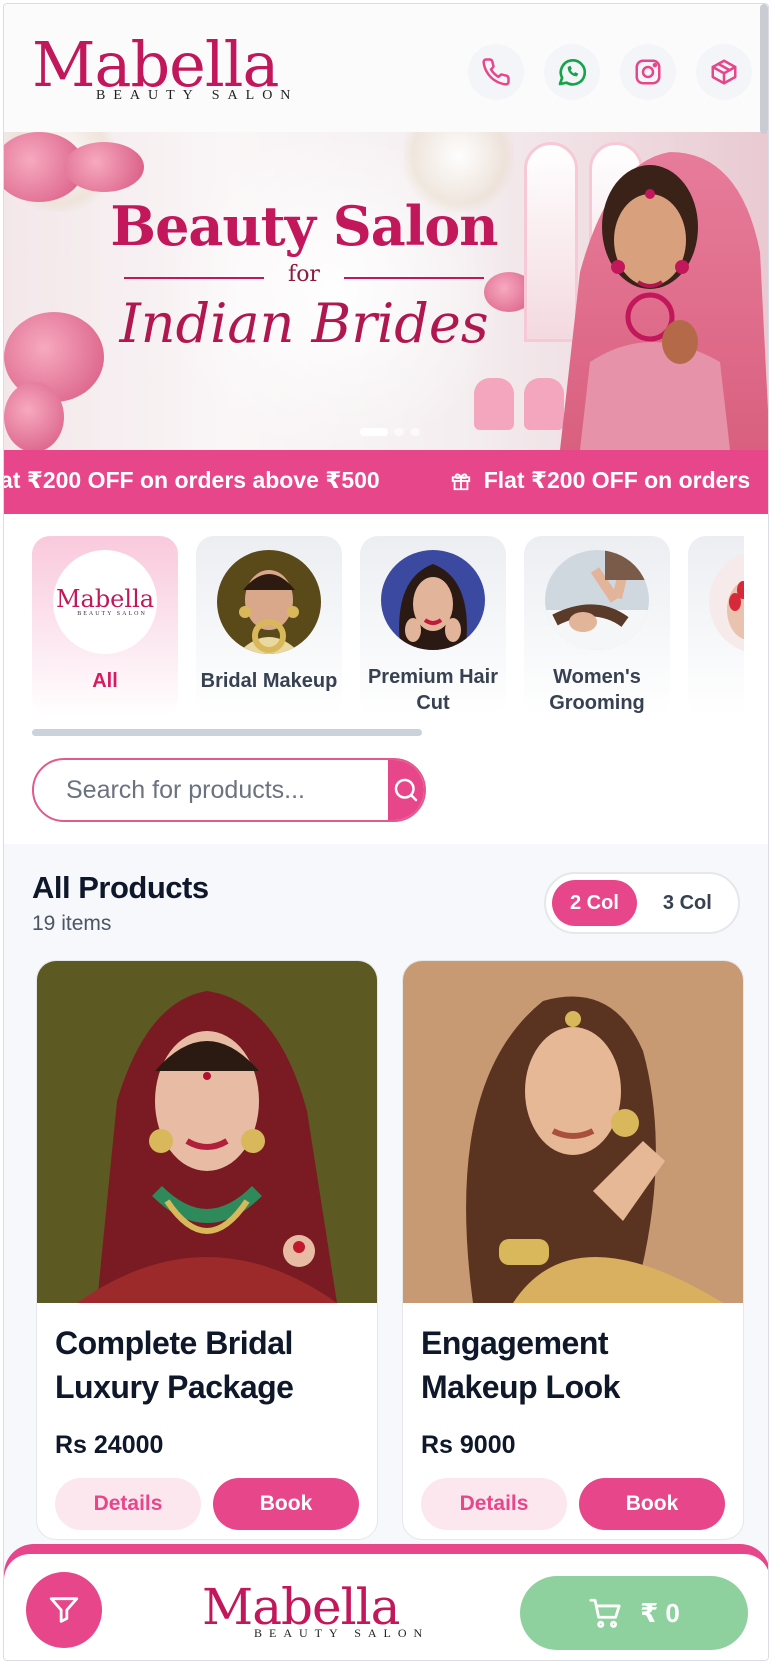 This screenshot has height=1664, width=772. I want to click on brand-logo: Mabella BEAUTY SALON, so click(165, 69).